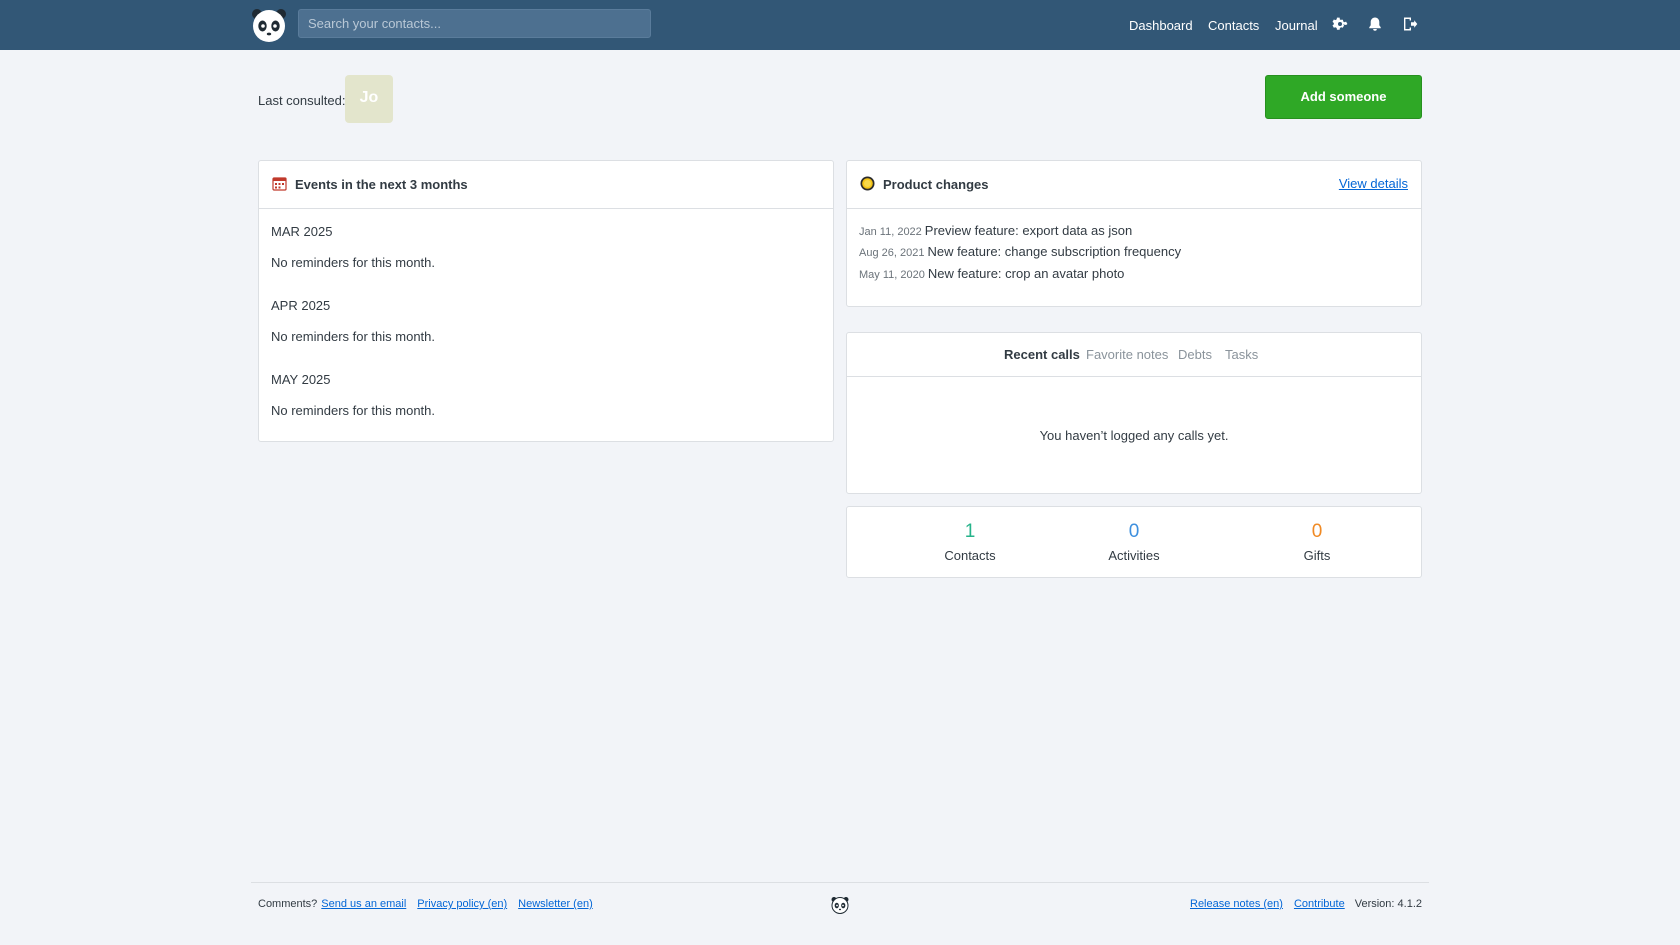 This screenshot has height=945, width=1680. Describe the element at coordinates (970, 531) in the screenshot. I see `stat-value: 1` at that location.